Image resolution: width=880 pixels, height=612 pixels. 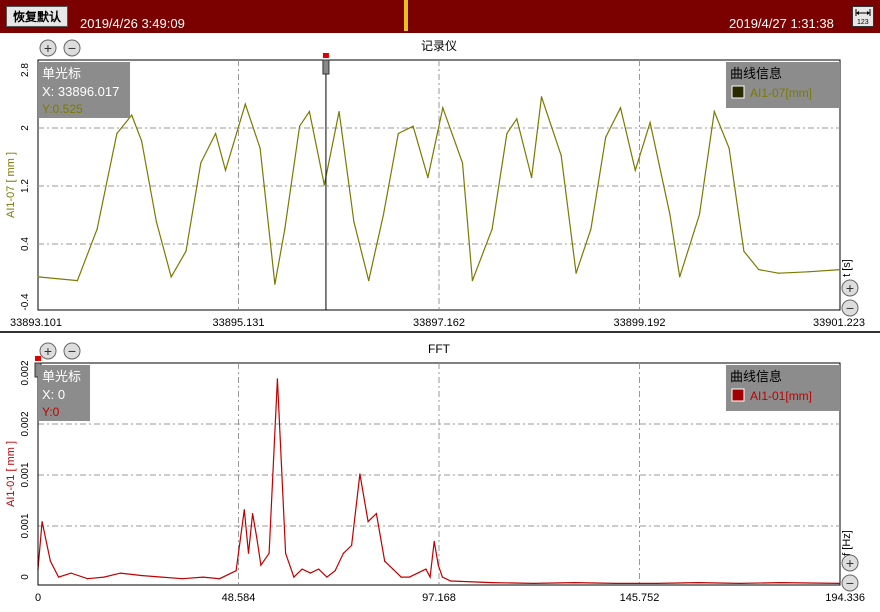 What do you see at coordinates (25, 302) in the screenshot?
I see `y-tick-label: -0.4` at bounding box center [25, 302].